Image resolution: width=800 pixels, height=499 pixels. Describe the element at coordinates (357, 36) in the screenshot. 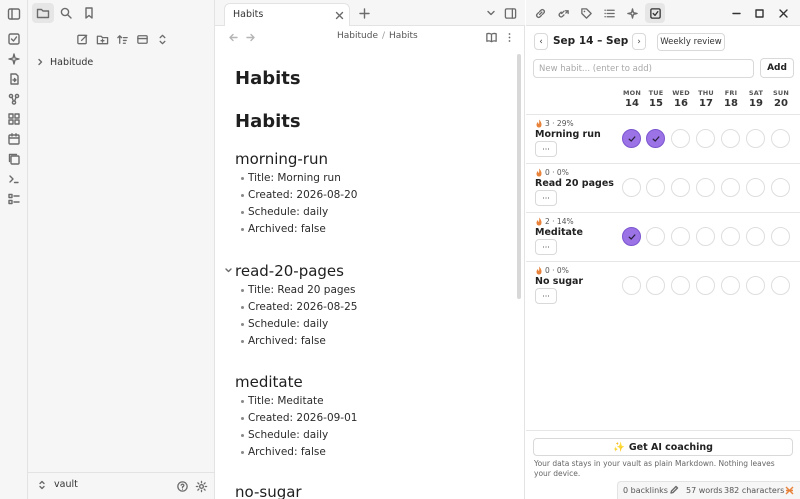

I see `breadcrumb-folder: Habitude` at that location.